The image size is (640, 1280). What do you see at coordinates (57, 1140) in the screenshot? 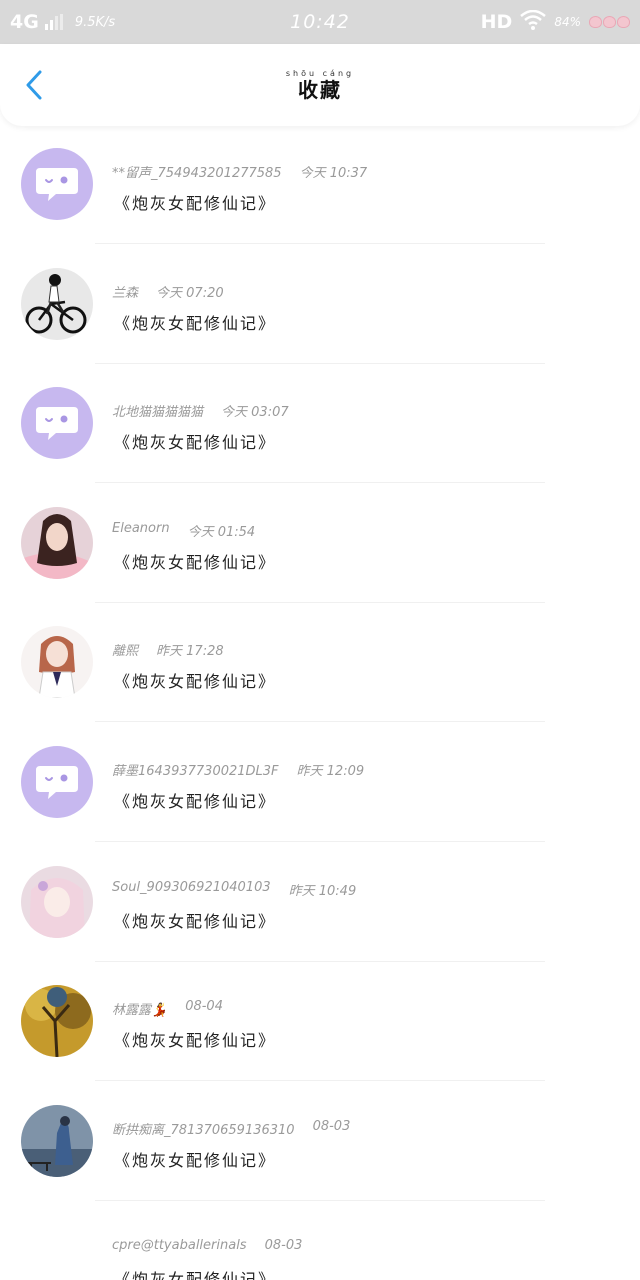
I see `blue-figure-avatar` at bounding box center [57, 1140].